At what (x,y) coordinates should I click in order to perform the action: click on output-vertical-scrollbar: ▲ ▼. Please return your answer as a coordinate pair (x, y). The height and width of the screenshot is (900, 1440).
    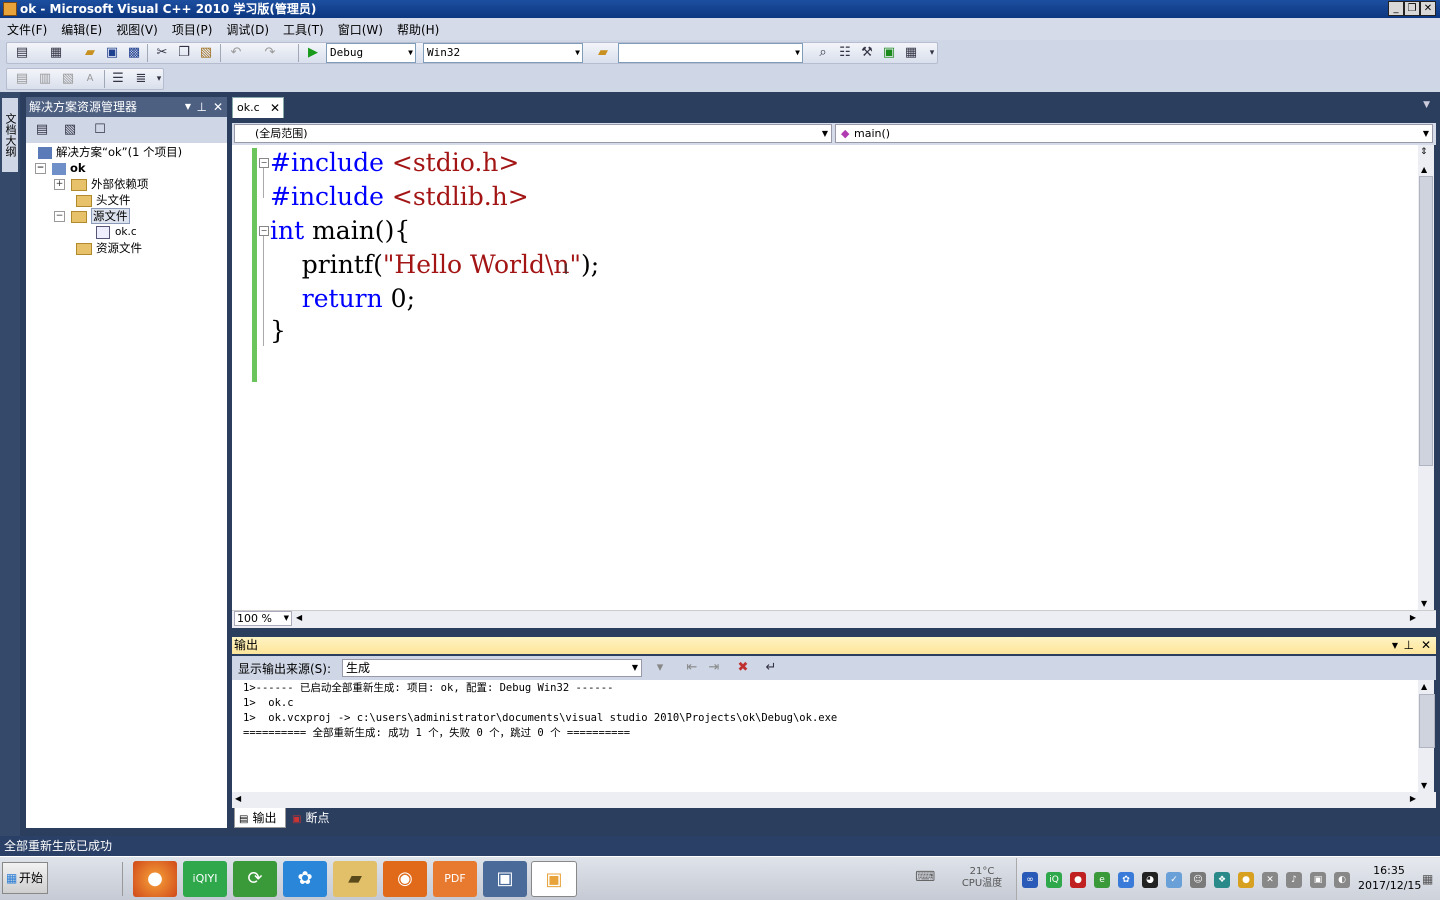
    Looking at the image, I should click on (1426, 736).